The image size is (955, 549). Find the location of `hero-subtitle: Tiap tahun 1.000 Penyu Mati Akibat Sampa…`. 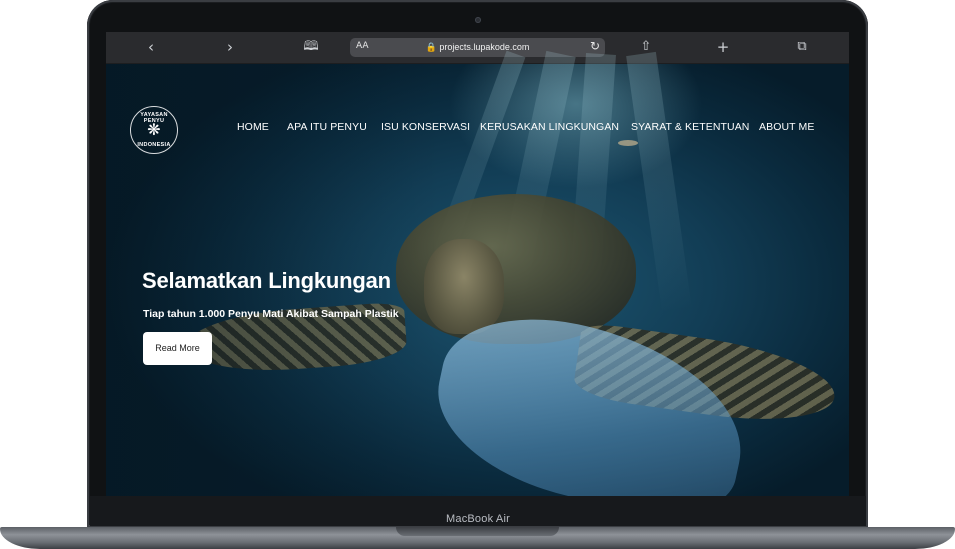

hero-subtitle: Tiap tahun 1.000 Penyu Mati Akibat Sampa… is located at coordinates (271, 314).